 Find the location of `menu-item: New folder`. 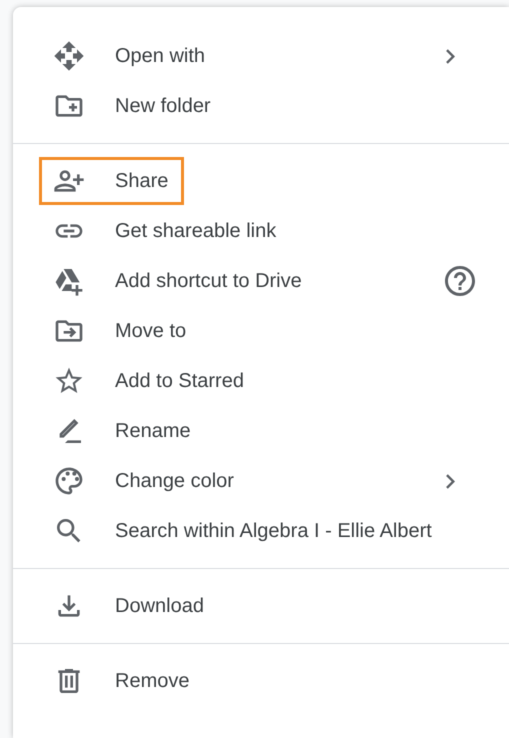

menu-item: New folder is located at coordinates (133, 106).